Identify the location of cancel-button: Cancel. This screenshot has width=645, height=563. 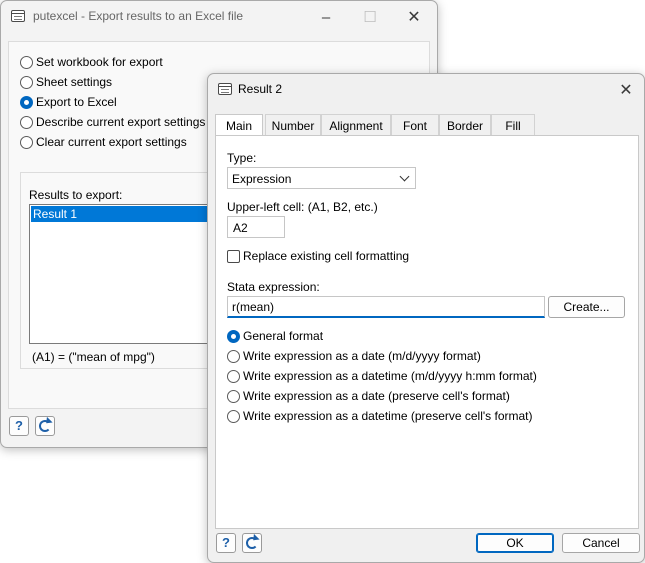
(601, 543).